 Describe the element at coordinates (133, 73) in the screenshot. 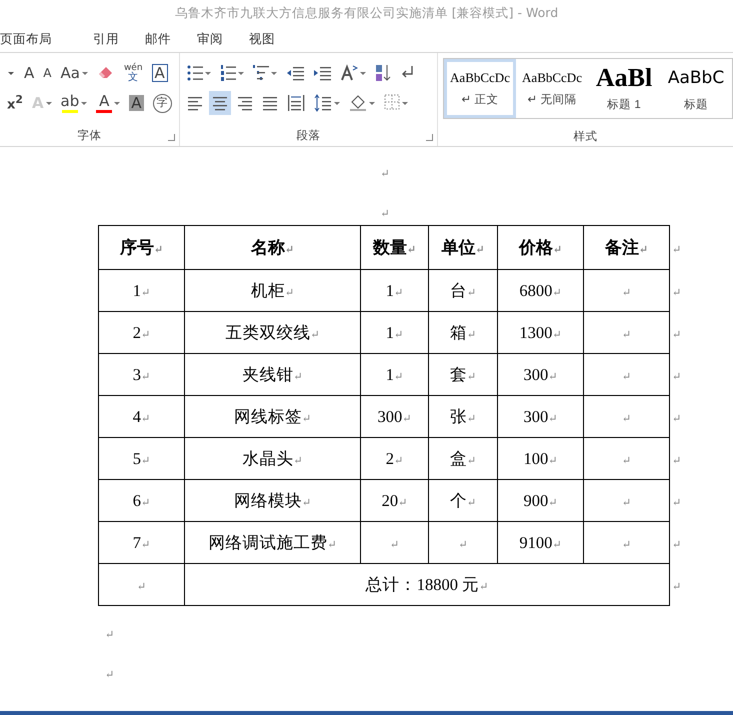

I see `format-button: wén 文` at that location.